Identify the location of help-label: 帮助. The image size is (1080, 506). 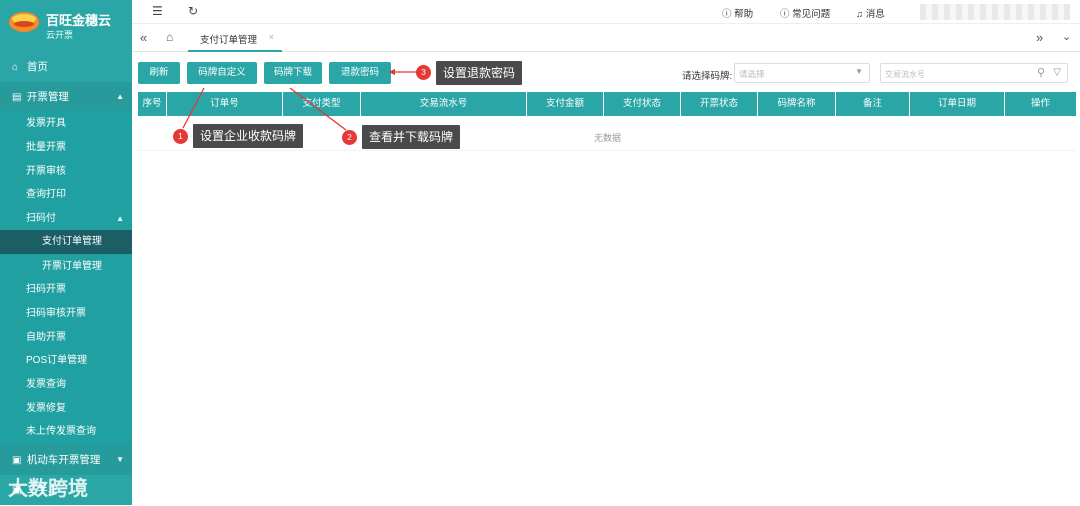
(744, 14).